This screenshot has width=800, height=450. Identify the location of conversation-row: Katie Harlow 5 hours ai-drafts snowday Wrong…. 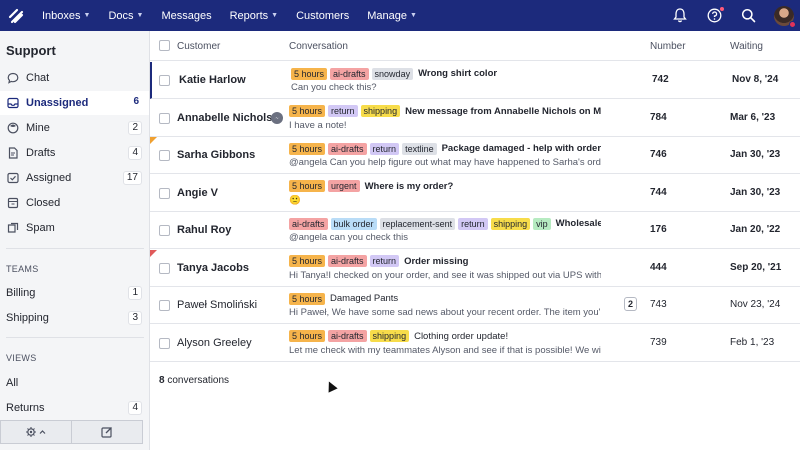
(475, 80).